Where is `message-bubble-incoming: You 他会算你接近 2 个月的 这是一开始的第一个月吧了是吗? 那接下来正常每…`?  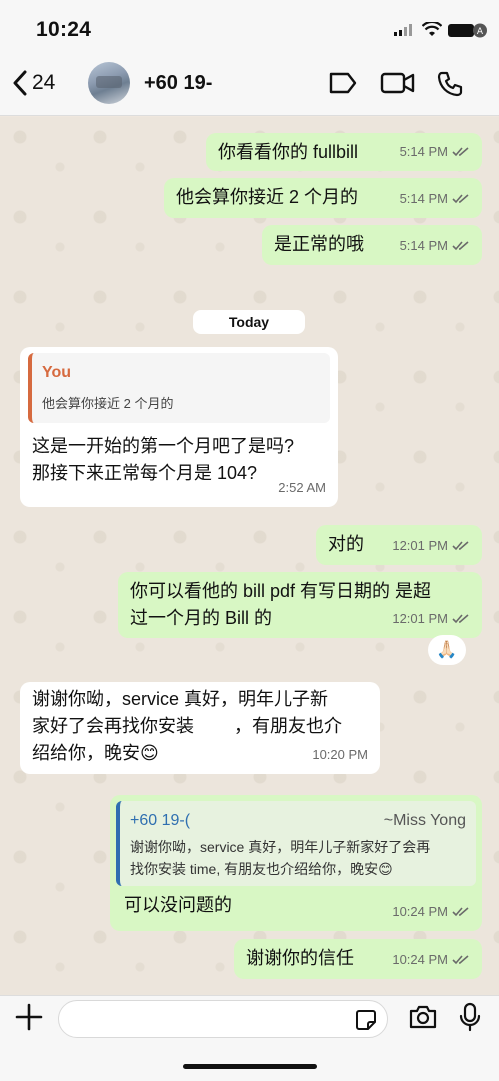 message-bubble-incoming: You 他会算你接近 2 个月的 这是一开始的第一个月吧了是吗? 那接下来正常每… is located at coordinates (179, 427).